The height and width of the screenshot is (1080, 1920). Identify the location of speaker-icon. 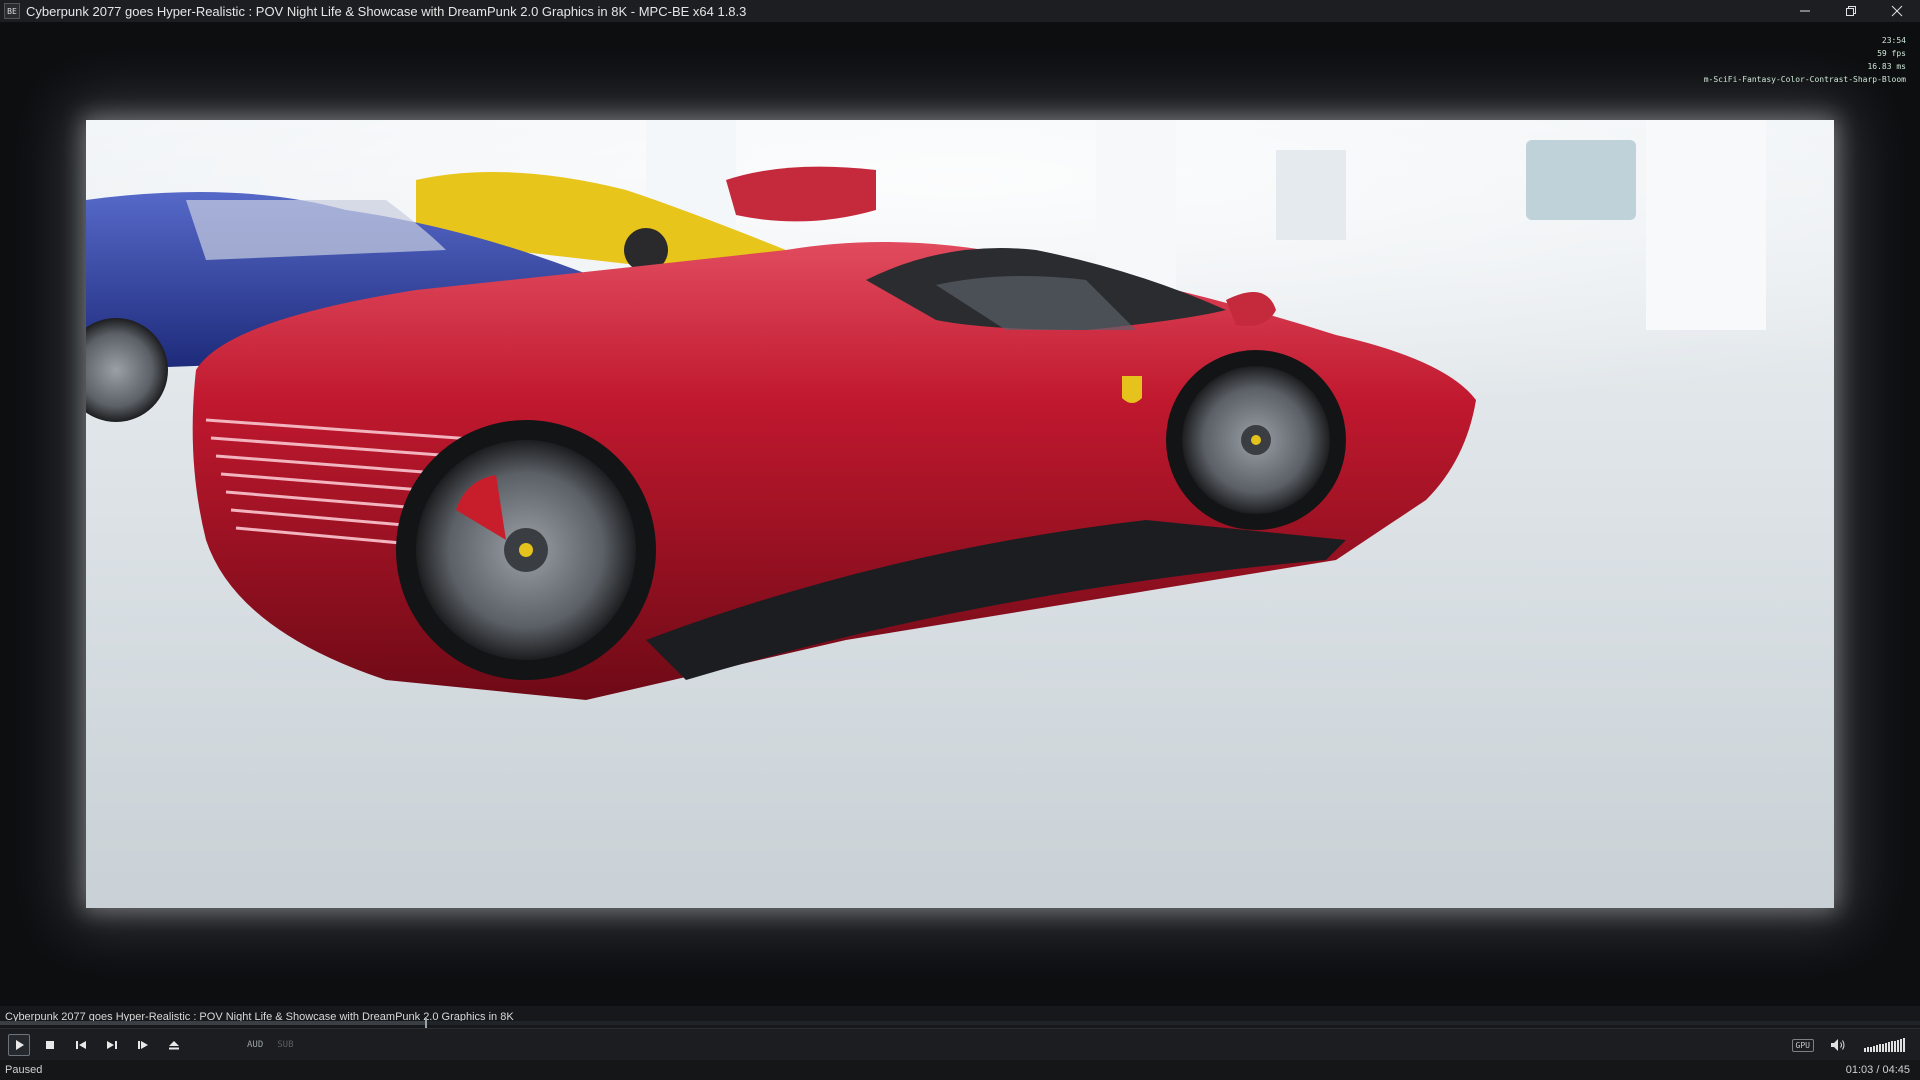
(1839, 1045).